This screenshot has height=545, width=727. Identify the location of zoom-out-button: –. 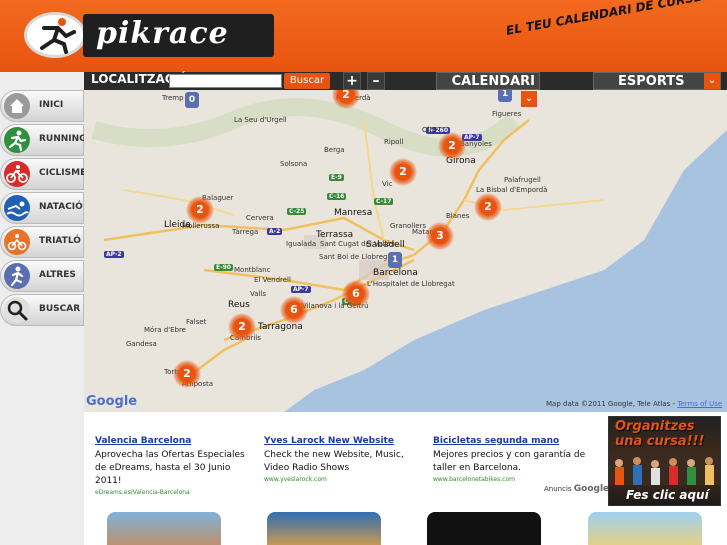
(376, 81).